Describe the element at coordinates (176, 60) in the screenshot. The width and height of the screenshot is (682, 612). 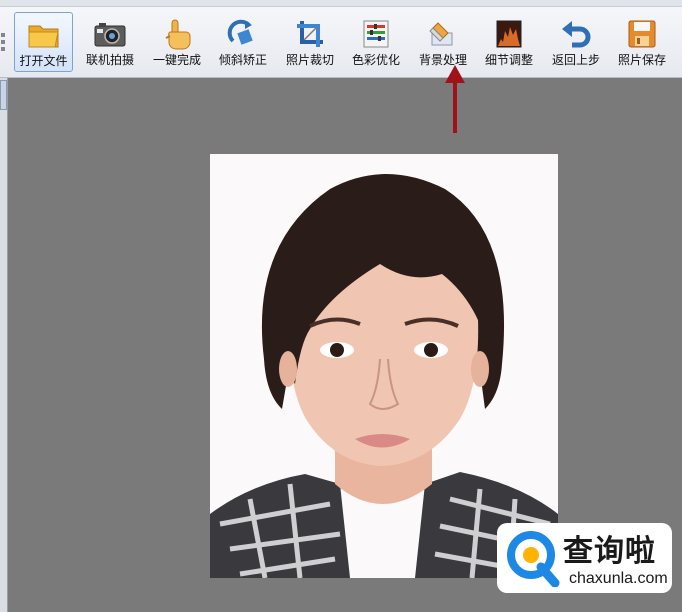
I see `one-click-finish-label: 一键完成` at that location.